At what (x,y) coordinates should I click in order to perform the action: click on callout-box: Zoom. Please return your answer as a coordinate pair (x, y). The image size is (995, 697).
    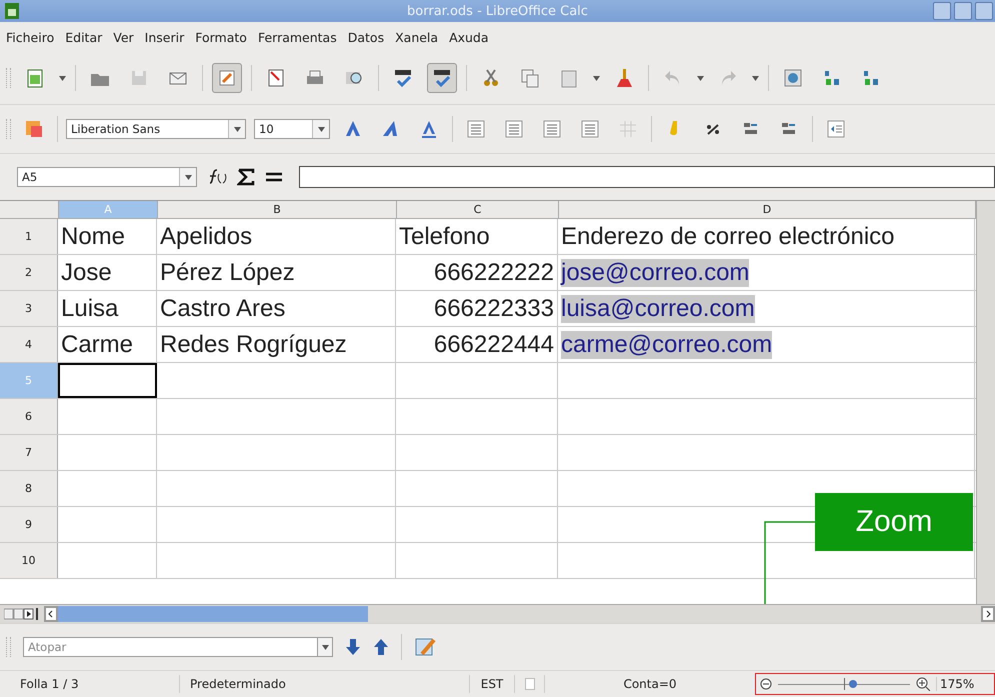
    Looking at the image, I should click on (894, 522).